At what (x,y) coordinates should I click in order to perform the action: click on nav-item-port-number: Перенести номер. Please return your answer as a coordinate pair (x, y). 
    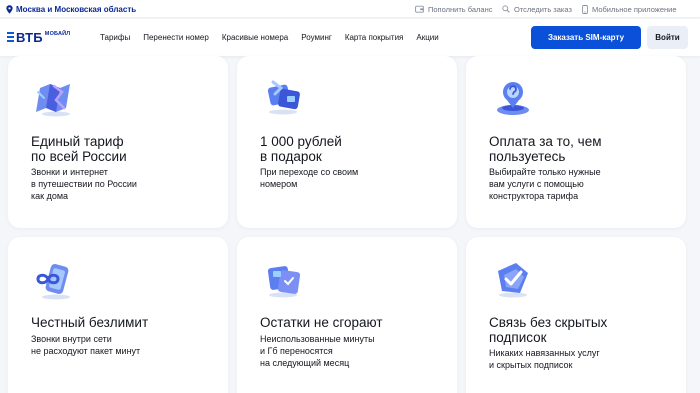
    Looking at the image, I should click on (176, 37).